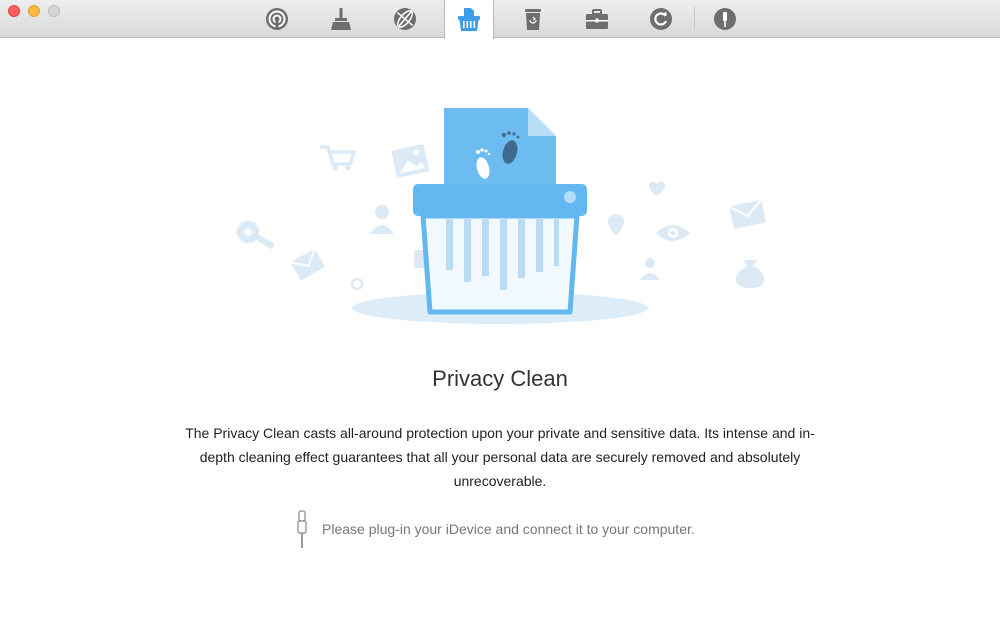  I want to click on shredder-bin, so click(500, 249).